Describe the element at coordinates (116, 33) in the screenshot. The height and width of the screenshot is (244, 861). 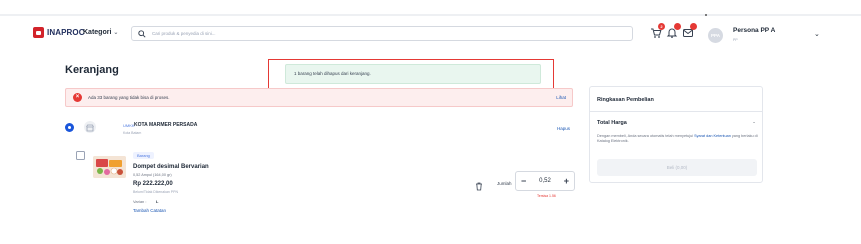
I see `chevron-down-icon: ⌄` at that location.